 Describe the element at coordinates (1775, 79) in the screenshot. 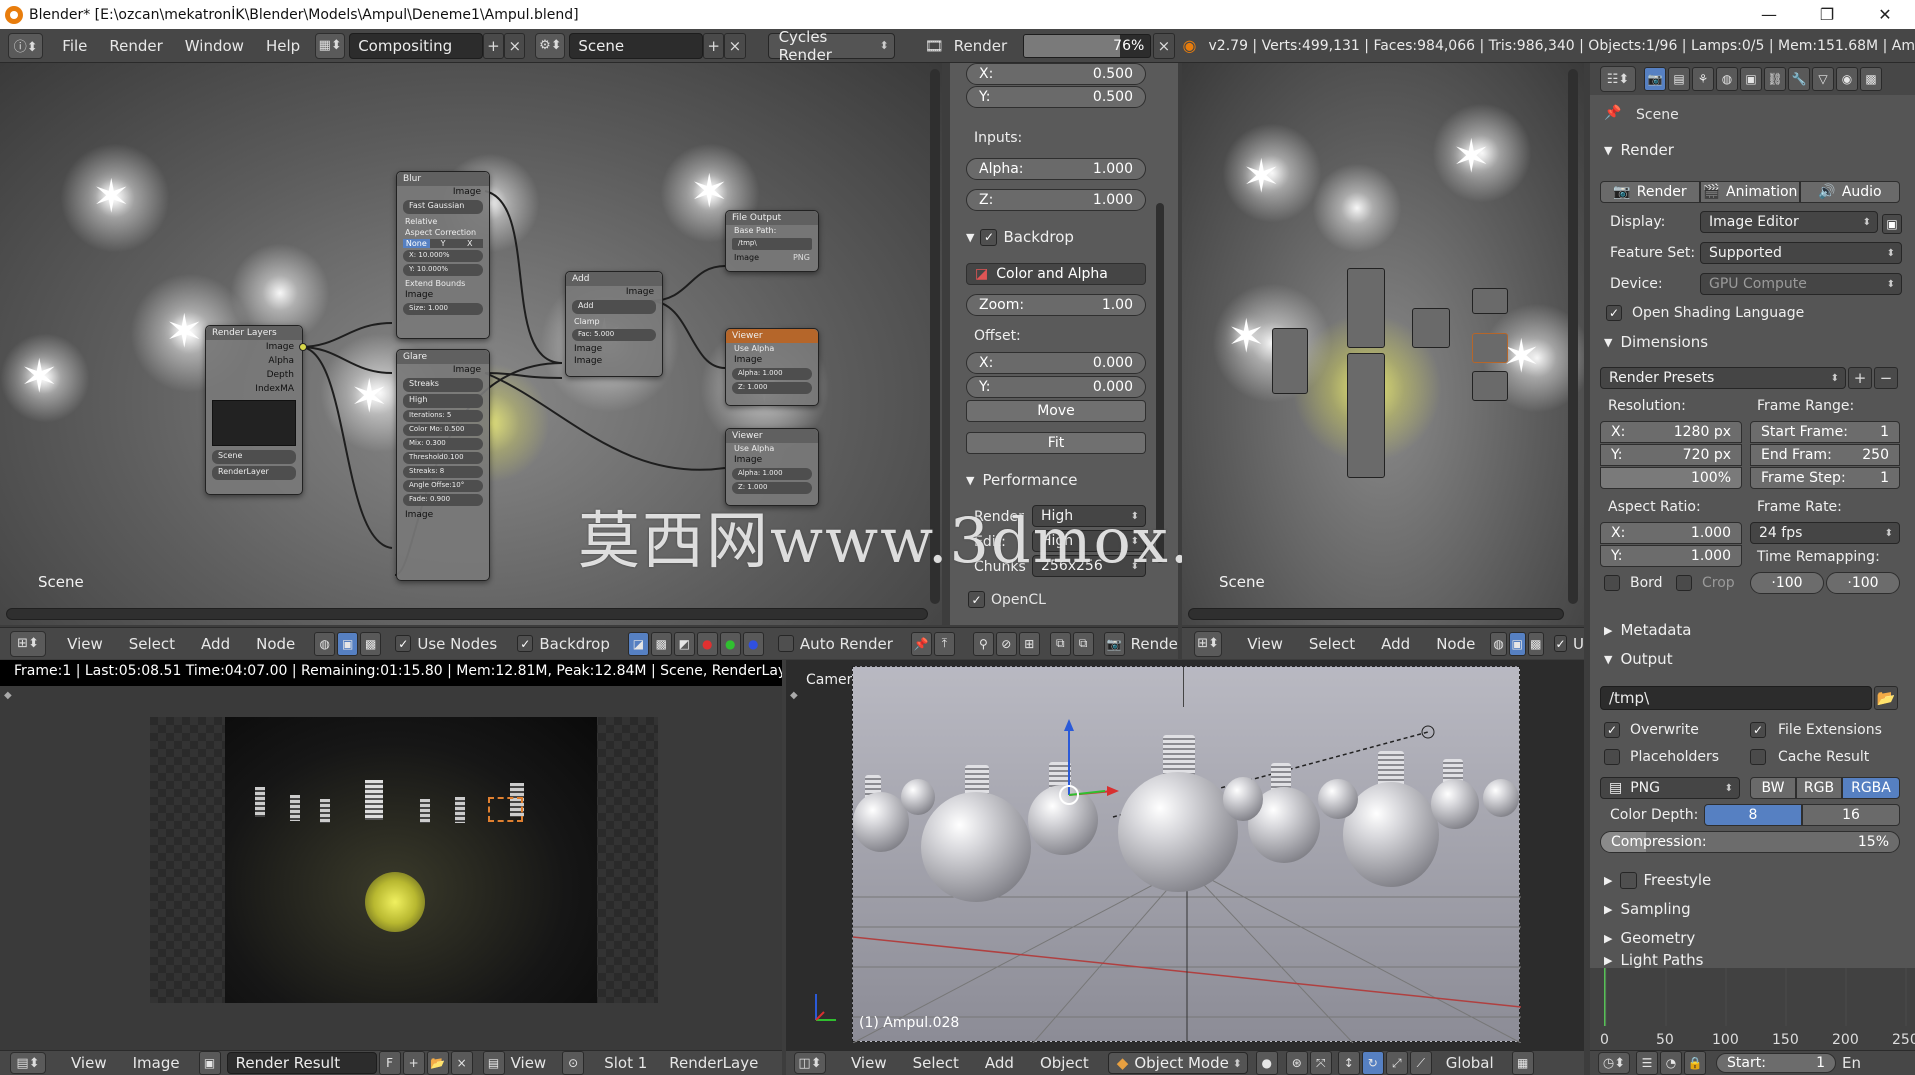

I see `constraints-context-icon: ⛓` at that location.